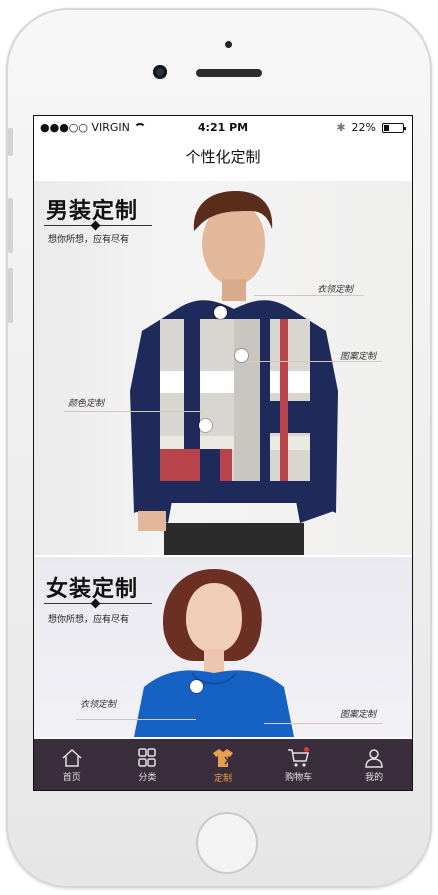 This screenshot has height=895, width=438. I want to click on tab-customize-label: 定制, so click(222, 778).